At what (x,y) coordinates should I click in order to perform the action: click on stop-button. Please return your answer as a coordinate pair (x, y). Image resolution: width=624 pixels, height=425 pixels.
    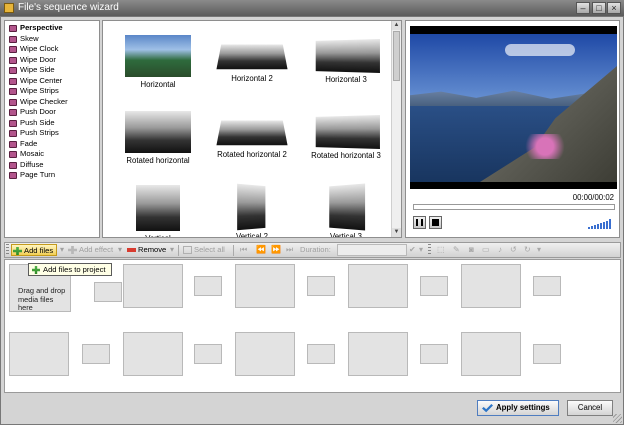
    Looking at the image, I should click on (435, 222).